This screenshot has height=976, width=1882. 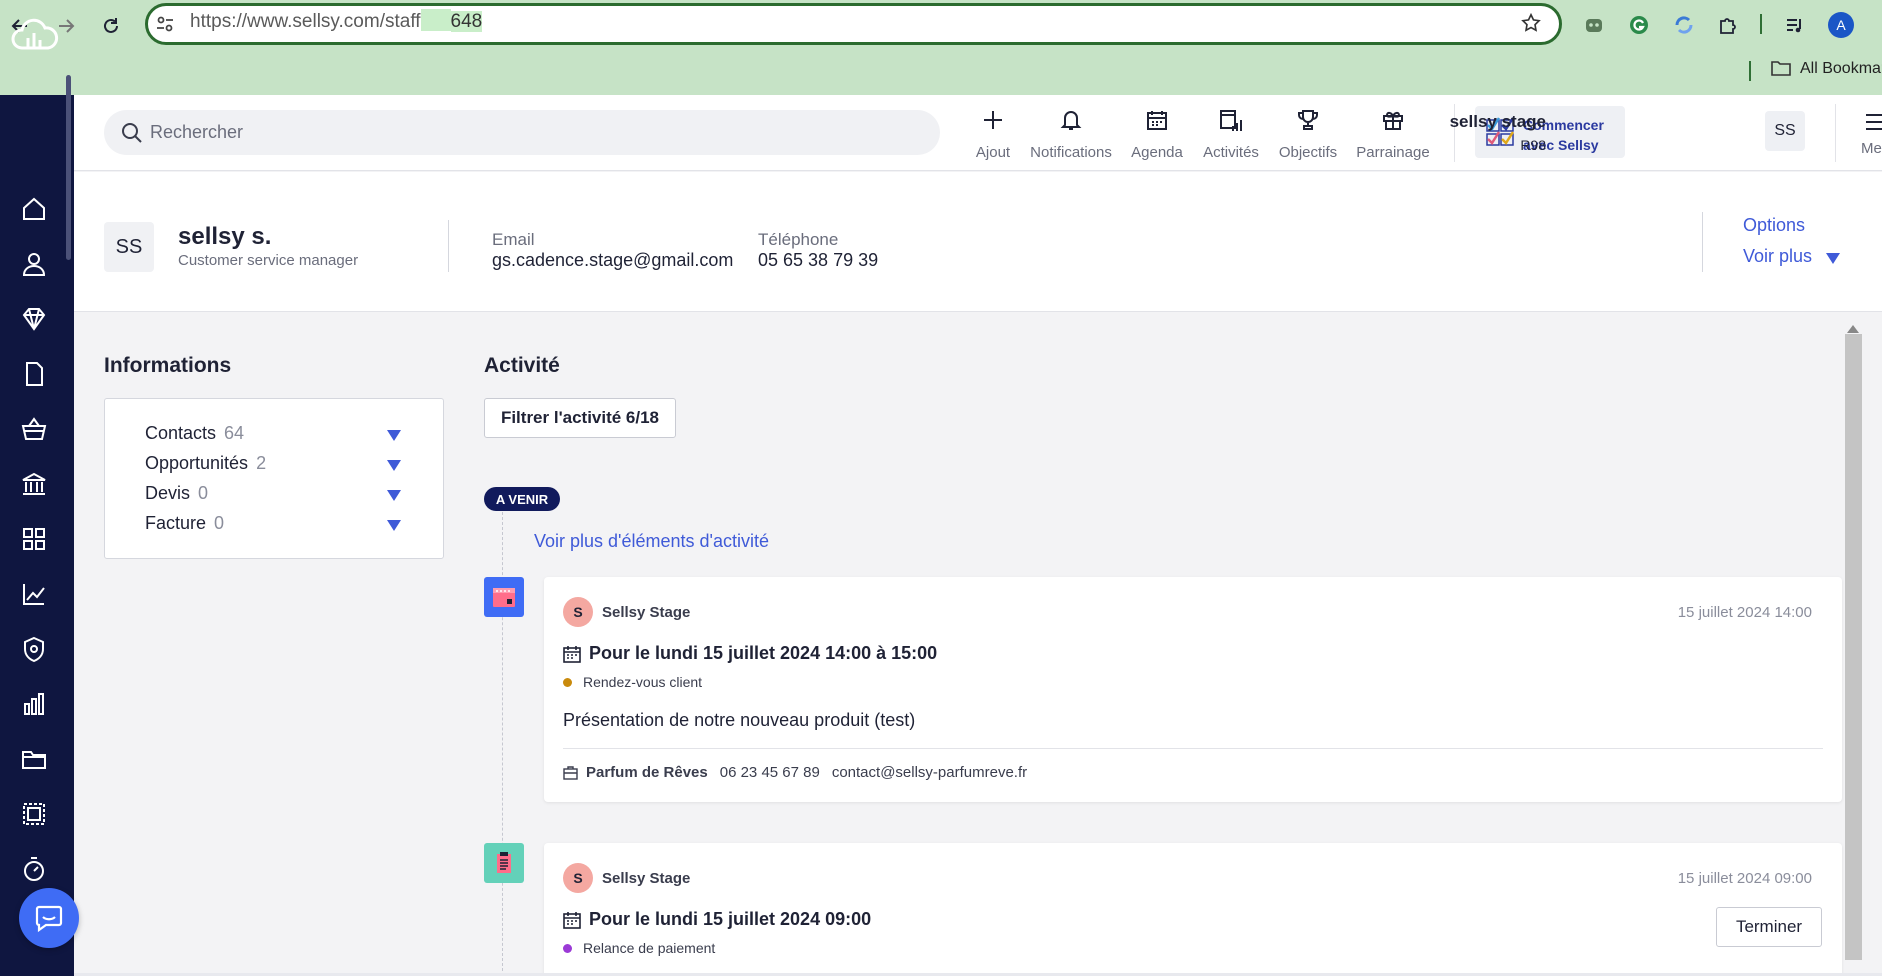 I want to click on sync-extension-icon, so click(x=1684, y=25).